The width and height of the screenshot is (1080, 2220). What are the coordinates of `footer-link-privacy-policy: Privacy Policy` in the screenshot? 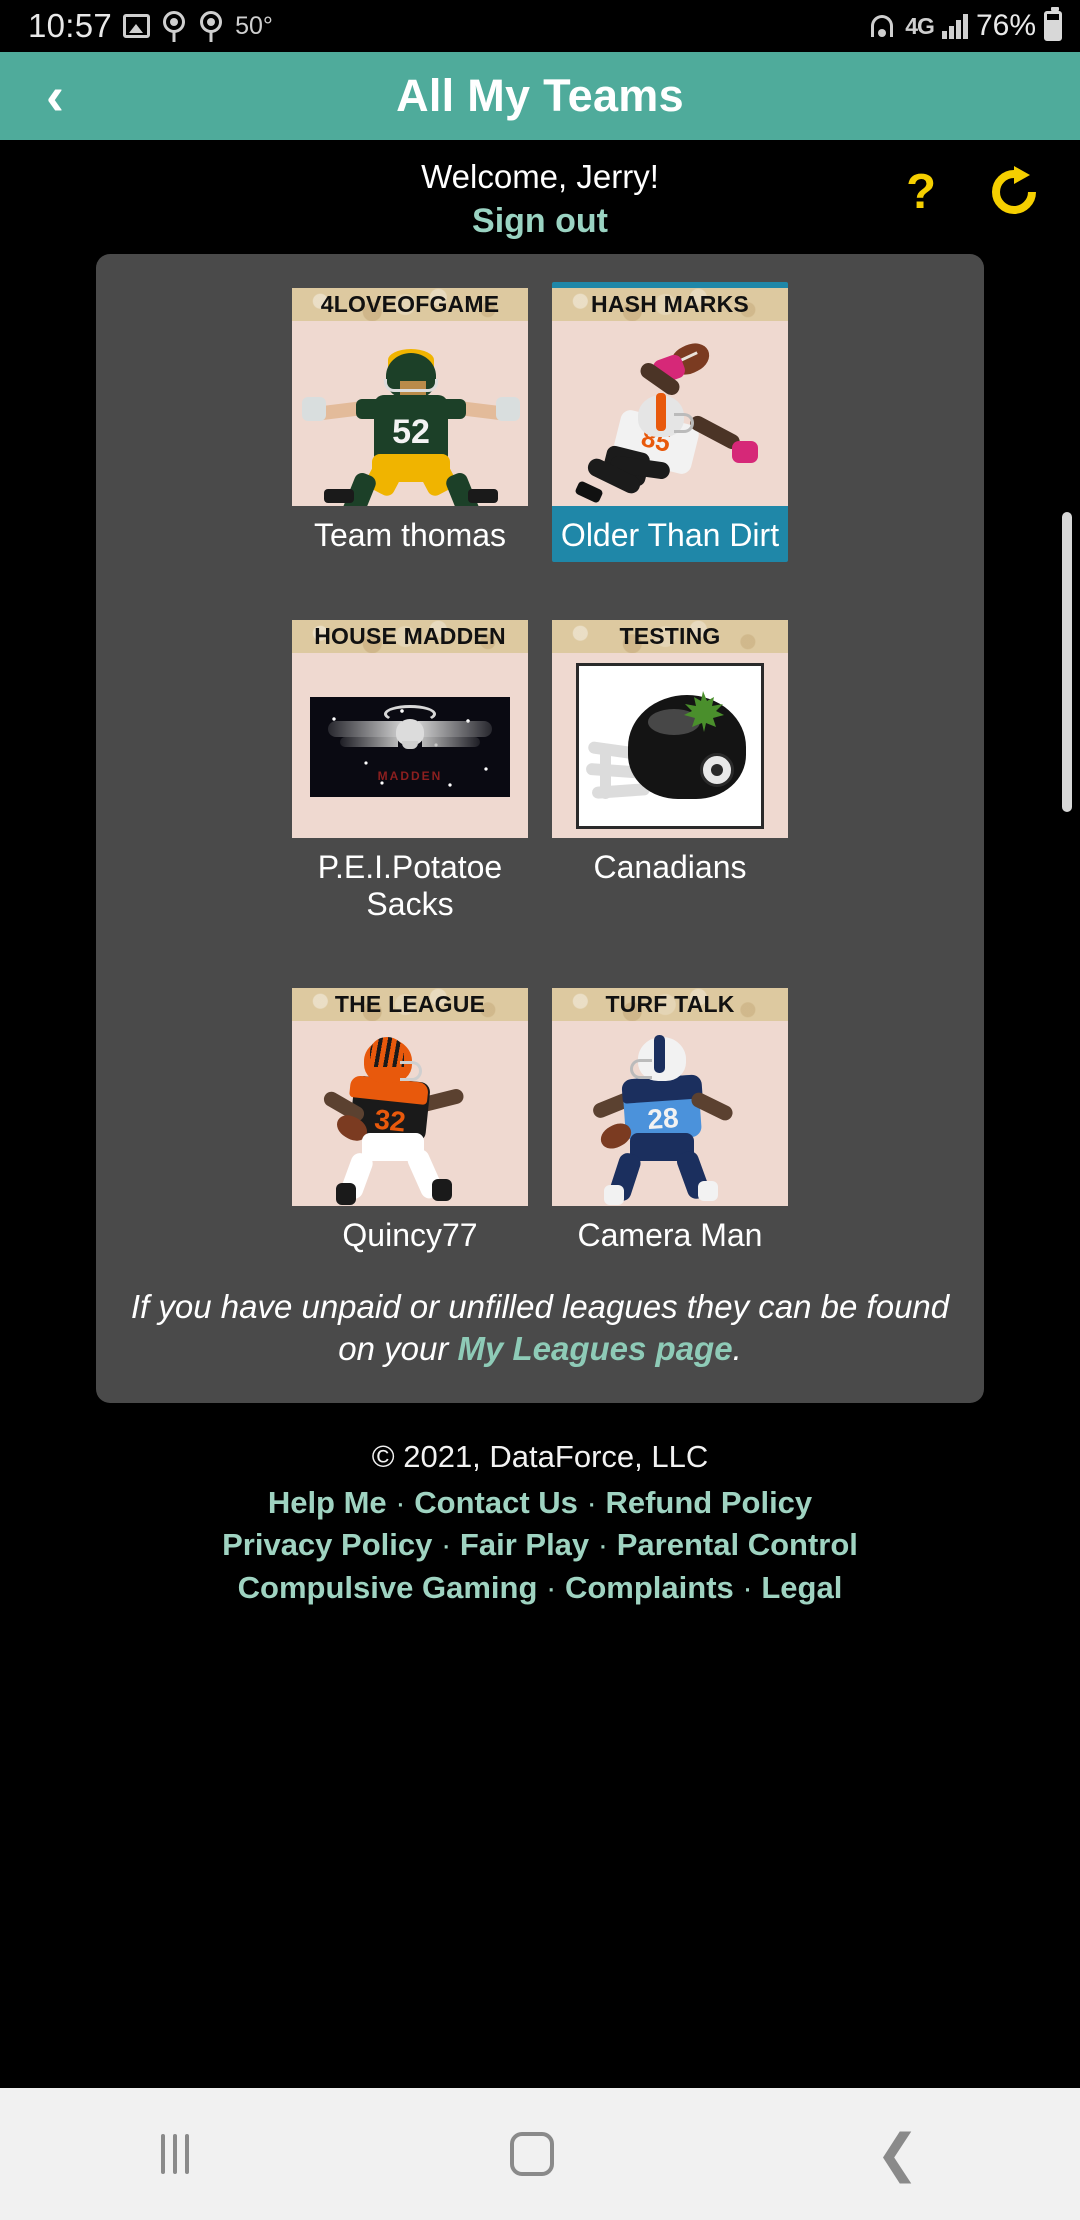 It's located at (327, 1544).